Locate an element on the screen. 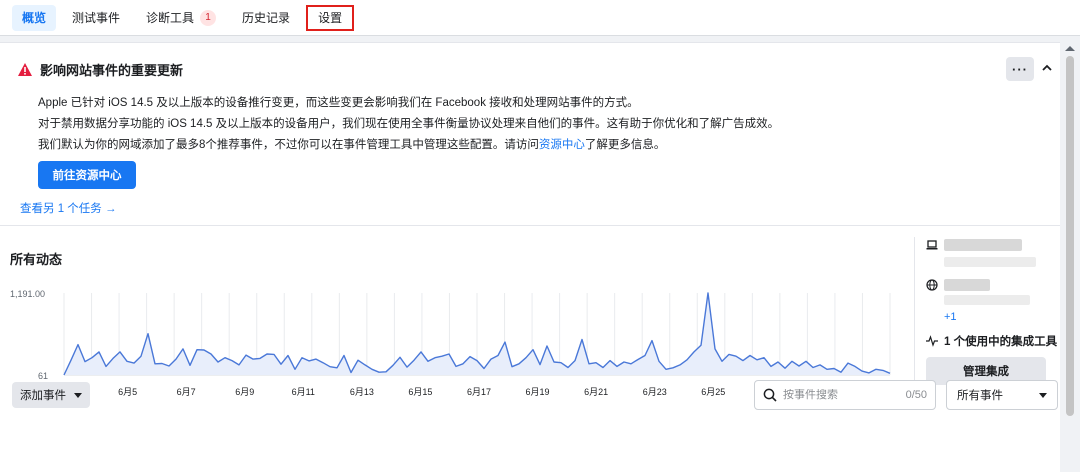 The image size is (1080, 472). chevron-down-icon is located at coordinates (1043, 395).